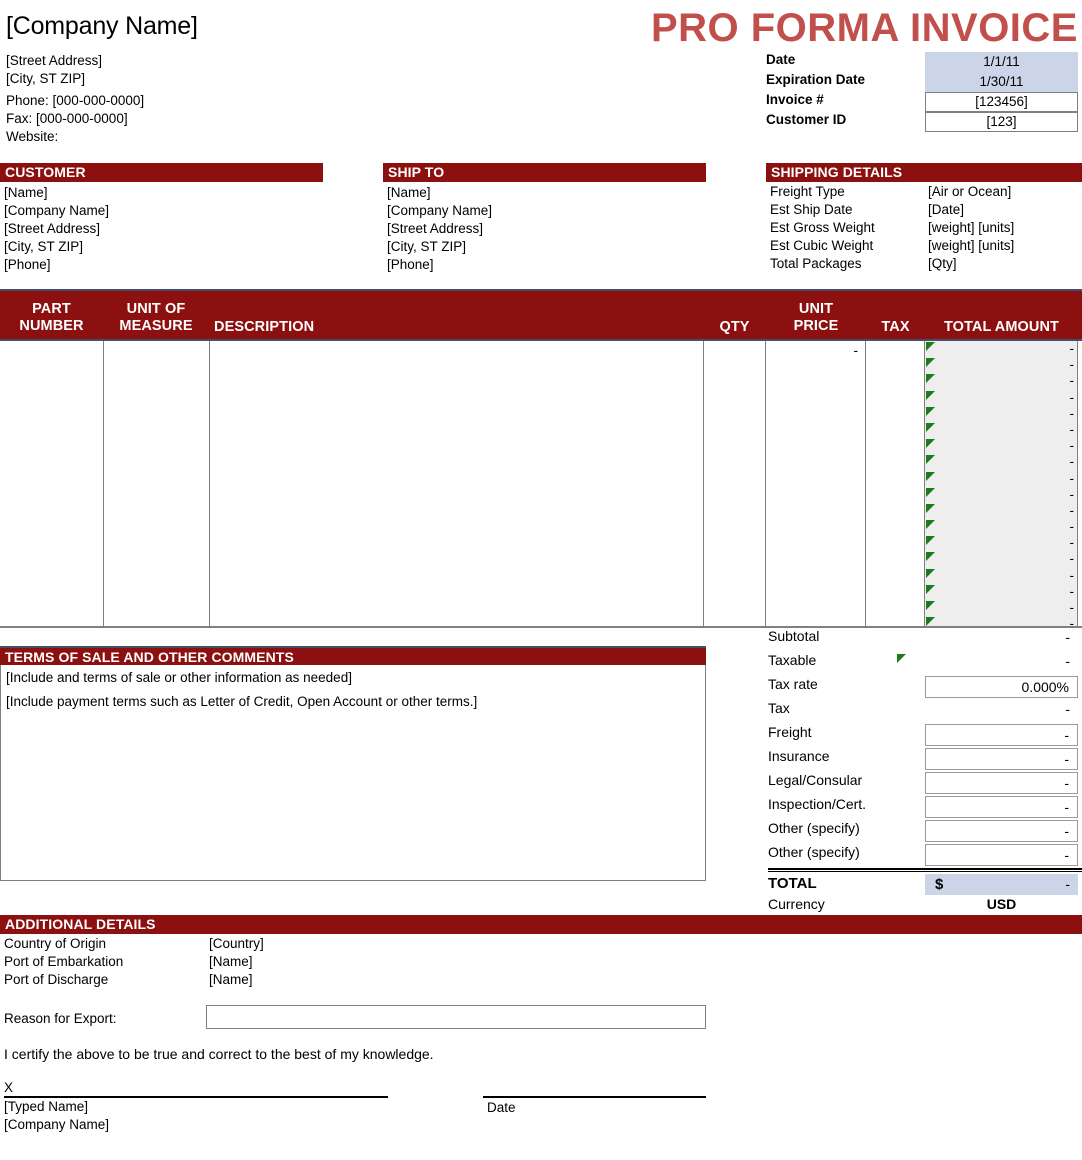  What do you see at coordinates (1001, 904) in the screenshot?
I see `currency-value: USD` at bounding box center [1001, 904].